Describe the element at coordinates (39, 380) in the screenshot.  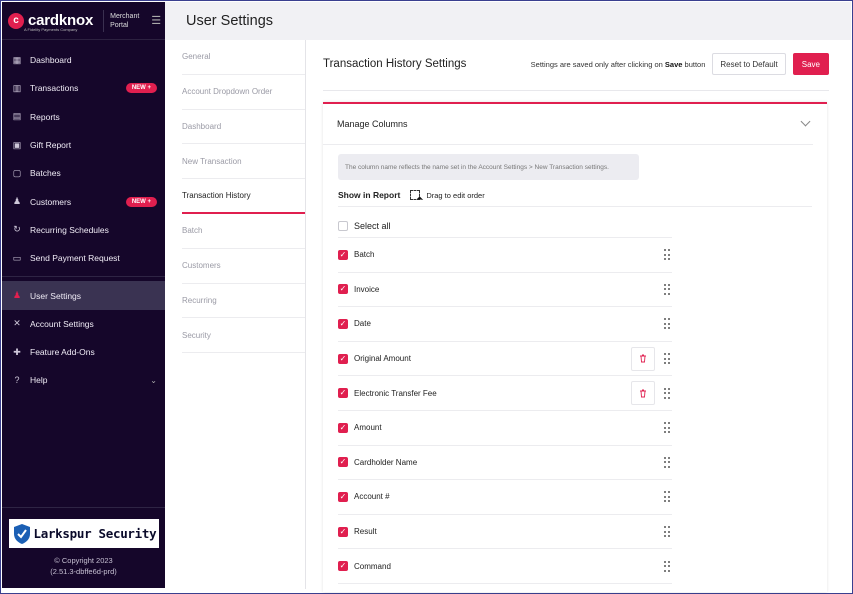
I see `sidebar-item-label: Help` at that location.